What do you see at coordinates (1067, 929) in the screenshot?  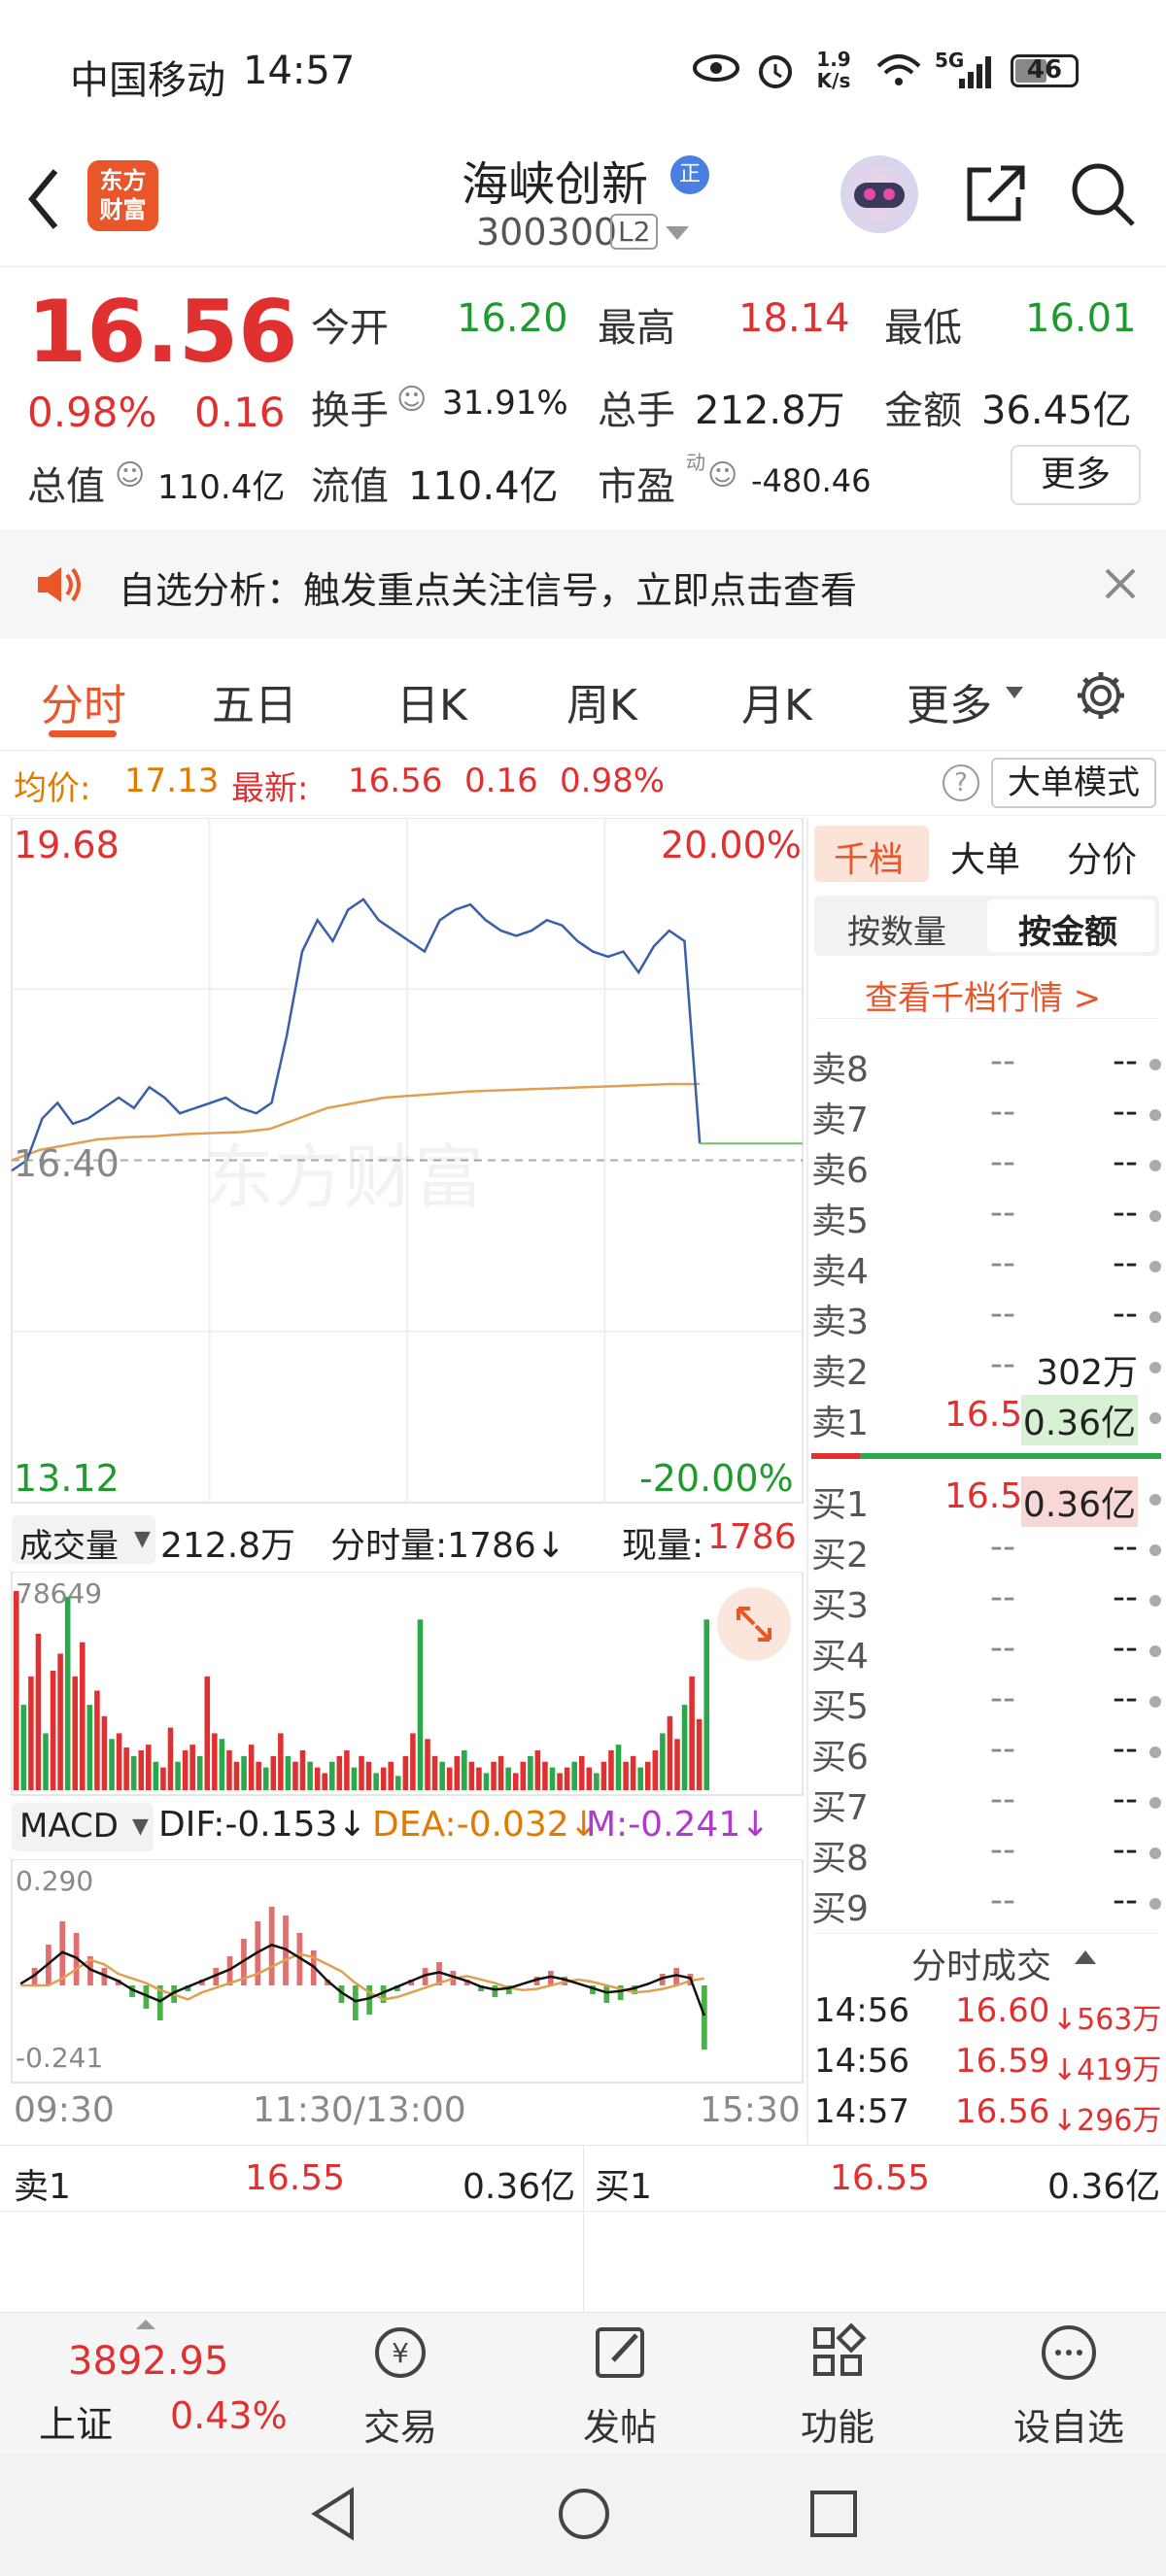 I see `mode-by-amount: 按金额` at bounding box center [1067, 929].